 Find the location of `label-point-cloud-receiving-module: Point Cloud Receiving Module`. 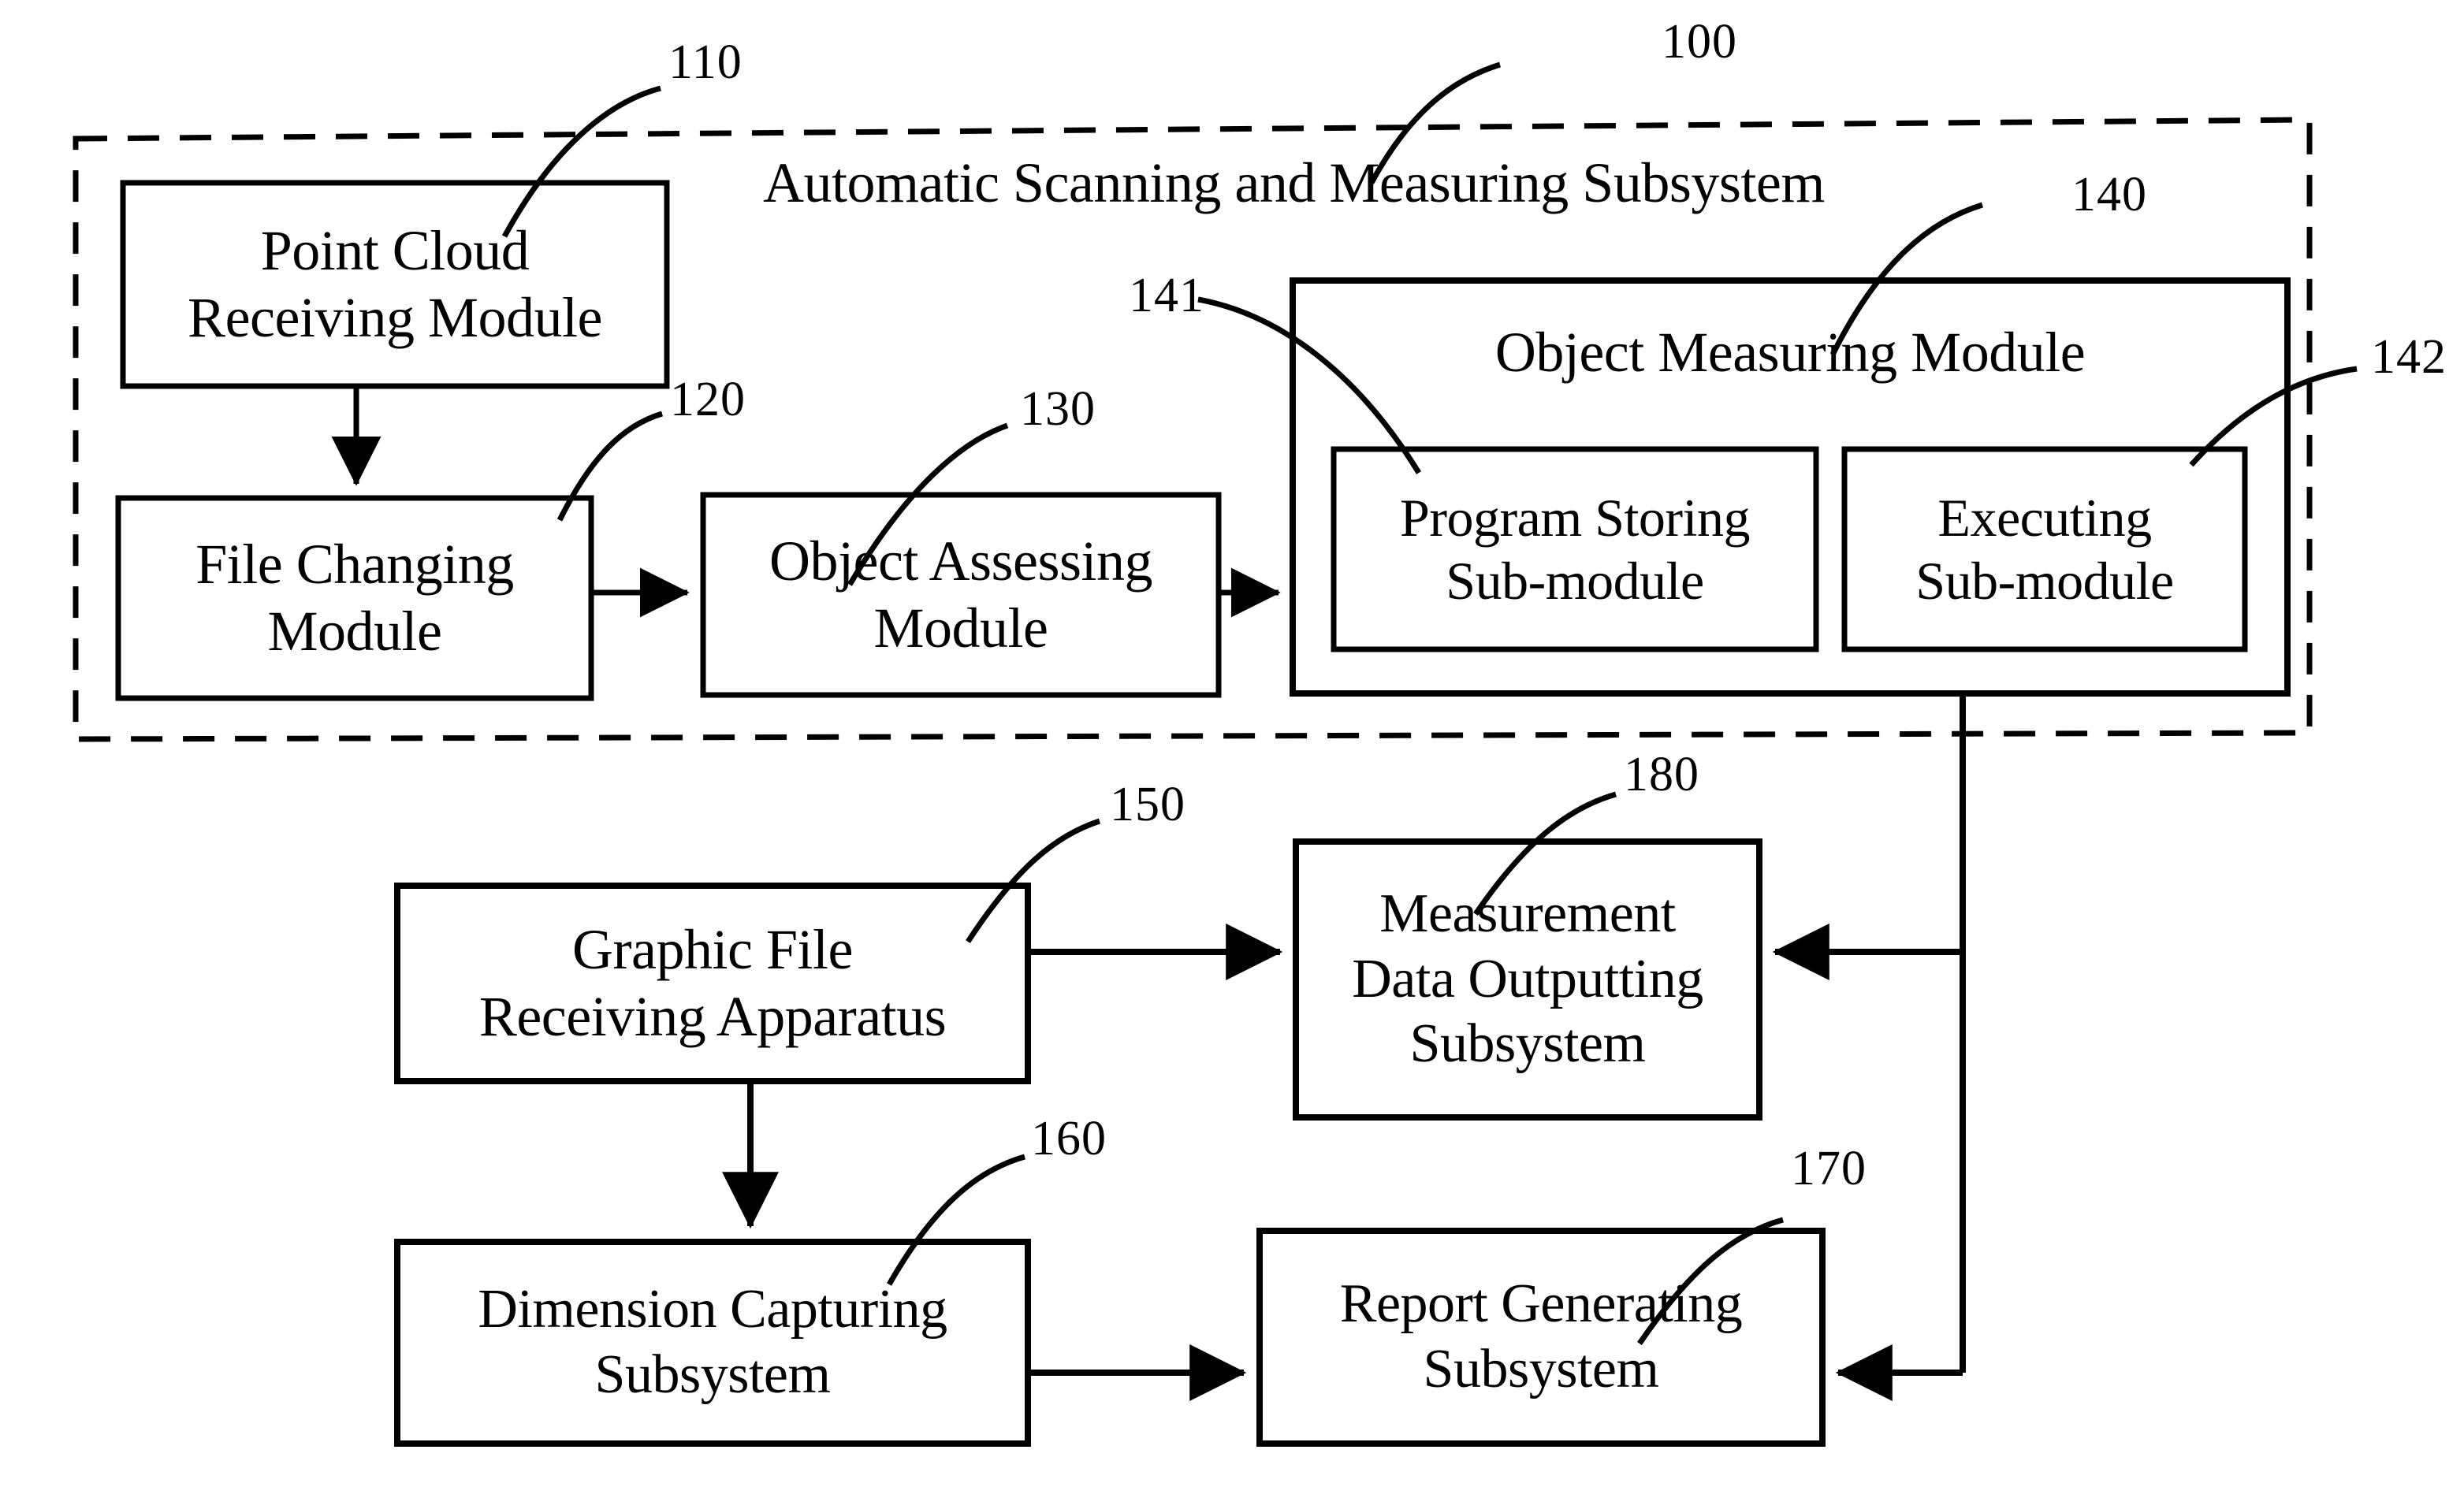

label-point-cloud-receiving-module: Point Cloud Receiving Module is located at coordinates (395, 284).